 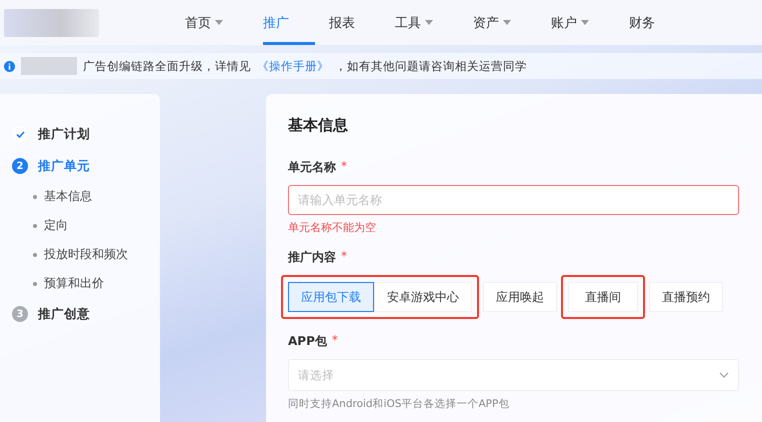 What do you see at coordinates (318, 125) in the screenshot?
I see `section-title: 基本信息` at bounding box center [318, 125].